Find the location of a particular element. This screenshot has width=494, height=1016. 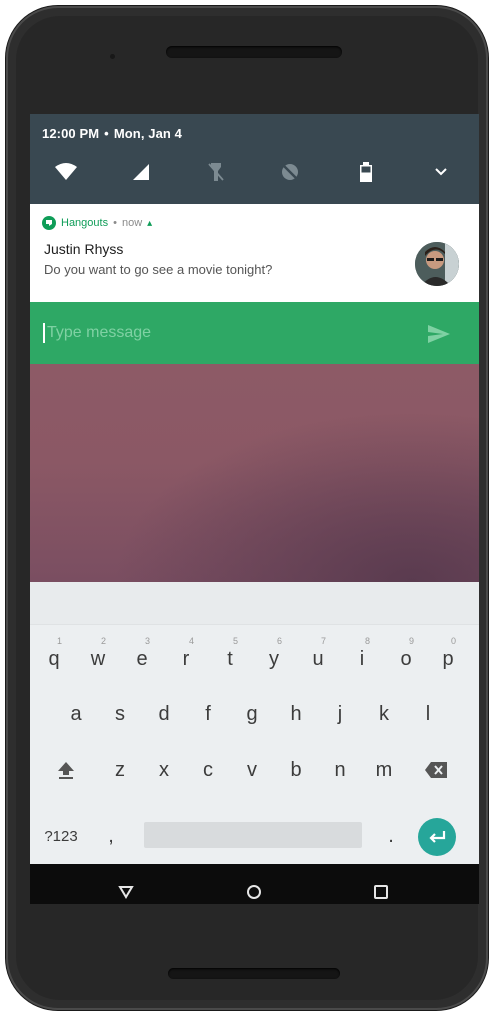

key-m: m is located at coordinates (384, 770).